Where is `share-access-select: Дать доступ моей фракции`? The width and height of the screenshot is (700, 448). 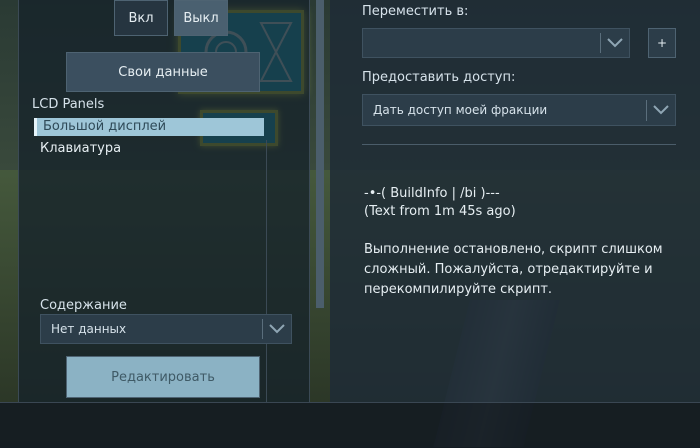 share-access-select: Дать доступ моей фракции is located at coordinates (519, 110).